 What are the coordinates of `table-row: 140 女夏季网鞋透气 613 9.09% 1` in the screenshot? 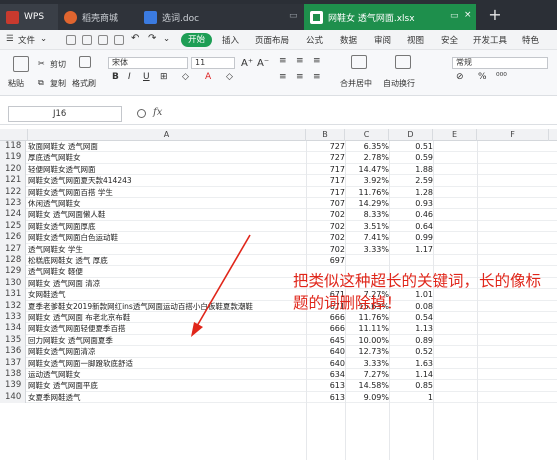 It's located at (278, 397).